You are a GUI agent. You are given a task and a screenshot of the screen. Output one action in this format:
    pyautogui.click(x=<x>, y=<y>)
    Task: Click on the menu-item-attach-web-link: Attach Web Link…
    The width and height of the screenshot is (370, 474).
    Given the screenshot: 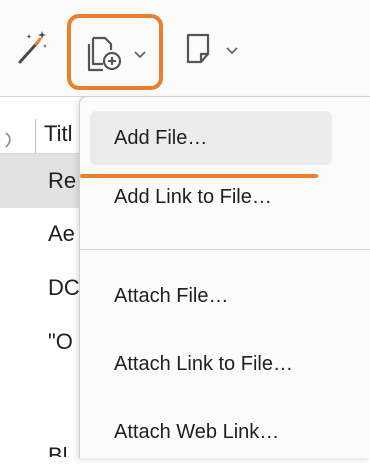 What is the action you would take?
    pyautogui.click(x=210, y=447)
    